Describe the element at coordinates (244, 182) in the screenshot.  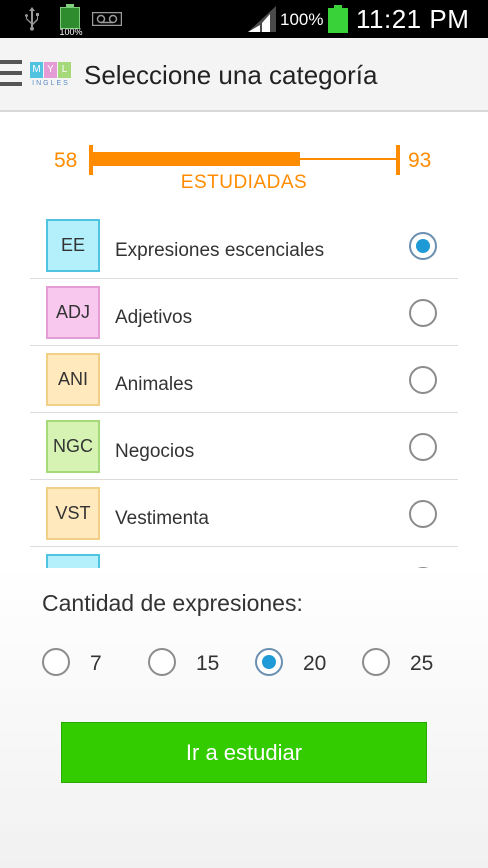
I see `progress-label: ESTUDIADAS` at that location.